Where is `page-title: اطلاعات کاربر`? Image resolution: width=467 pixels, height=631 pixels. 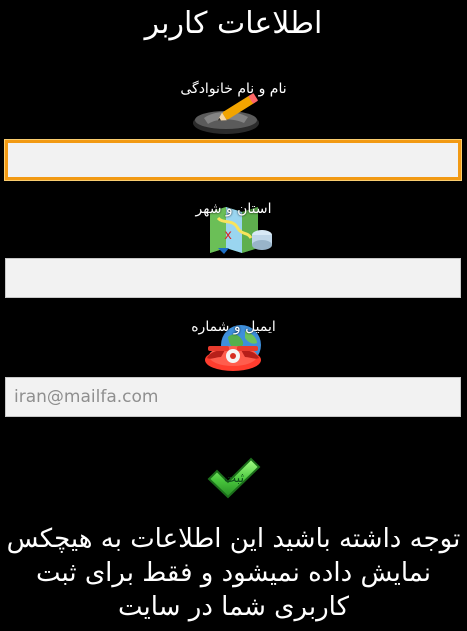
page-title: اطلاعات کاربر is located at coordinates (233, 23).